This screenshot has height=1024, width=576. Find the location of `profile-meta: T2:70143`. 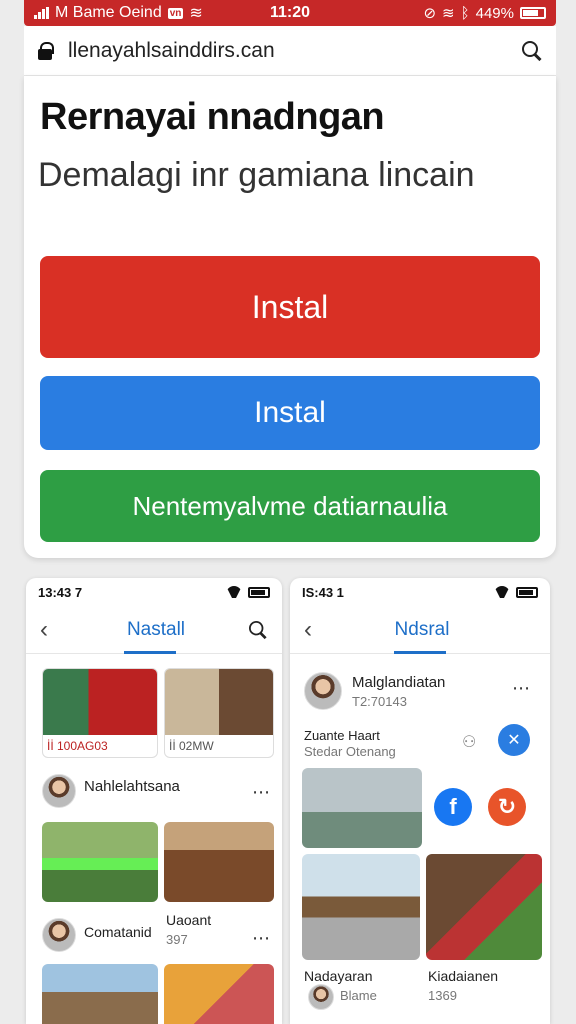

profile-meta: T2:70143 is located at coordinates (379, 701).